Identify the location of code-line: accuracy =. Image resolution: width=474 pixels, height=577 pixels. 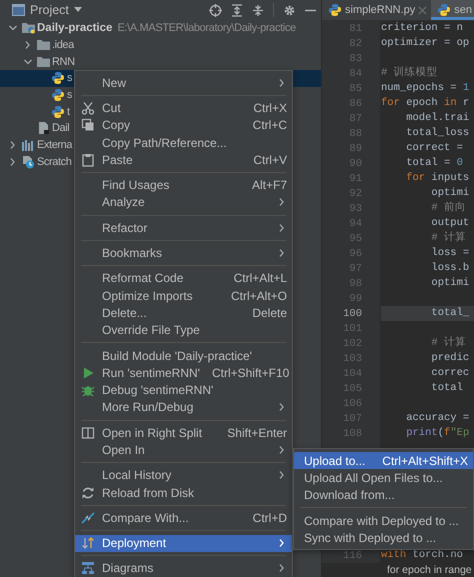
(437, 418).